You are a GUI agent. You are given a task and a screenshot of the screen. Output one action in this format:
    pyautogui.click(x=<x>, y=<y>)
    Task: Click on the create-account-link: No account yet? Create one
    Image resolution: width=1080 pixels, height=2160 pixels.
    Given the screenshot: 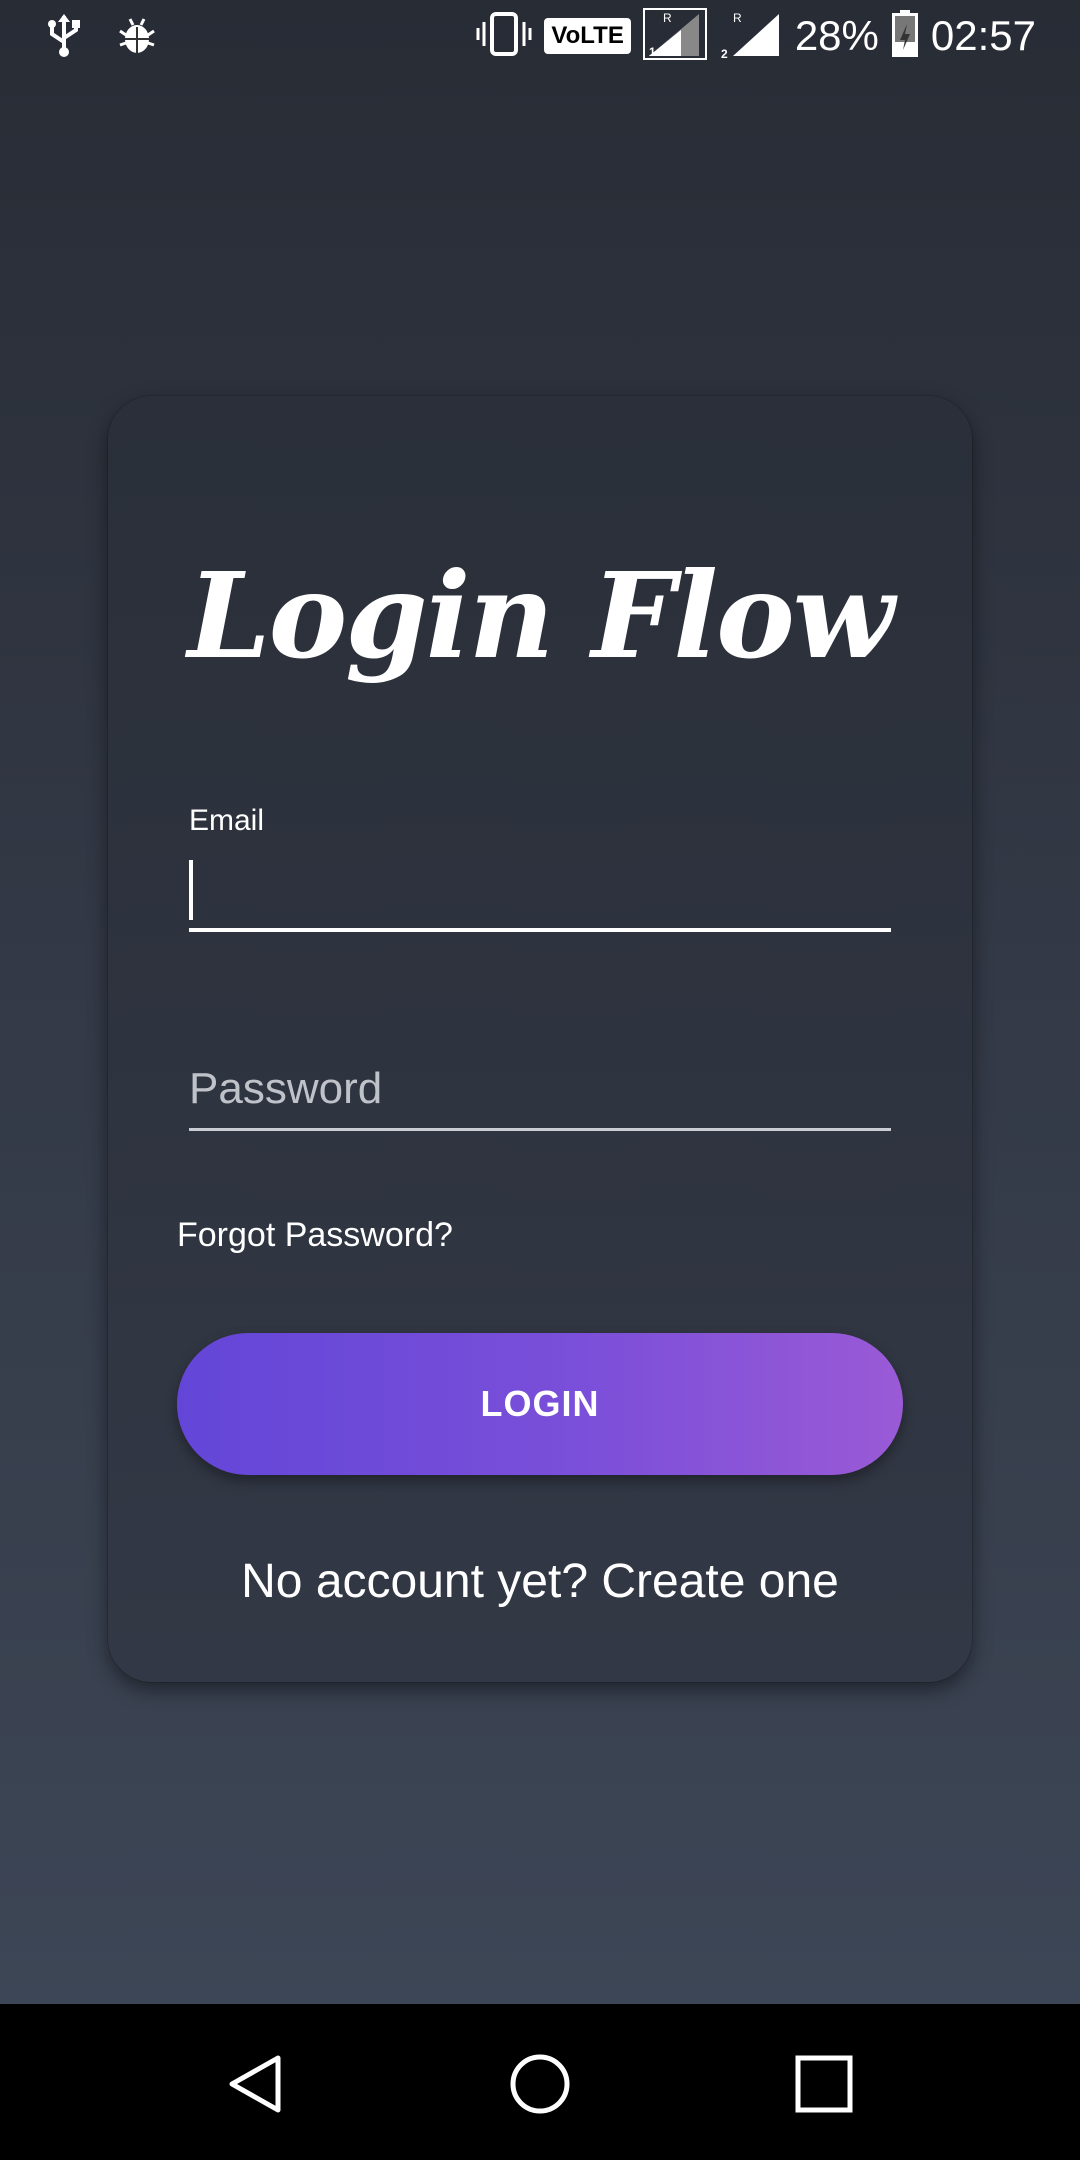 What is the action you would take?
    pyautogui.click(x=540, y=1581)
    